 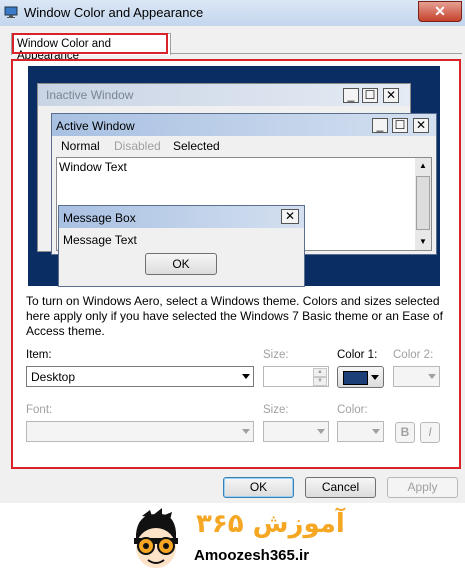 I want to click on color1-label: Color 1:, so click(x=357, y=355).